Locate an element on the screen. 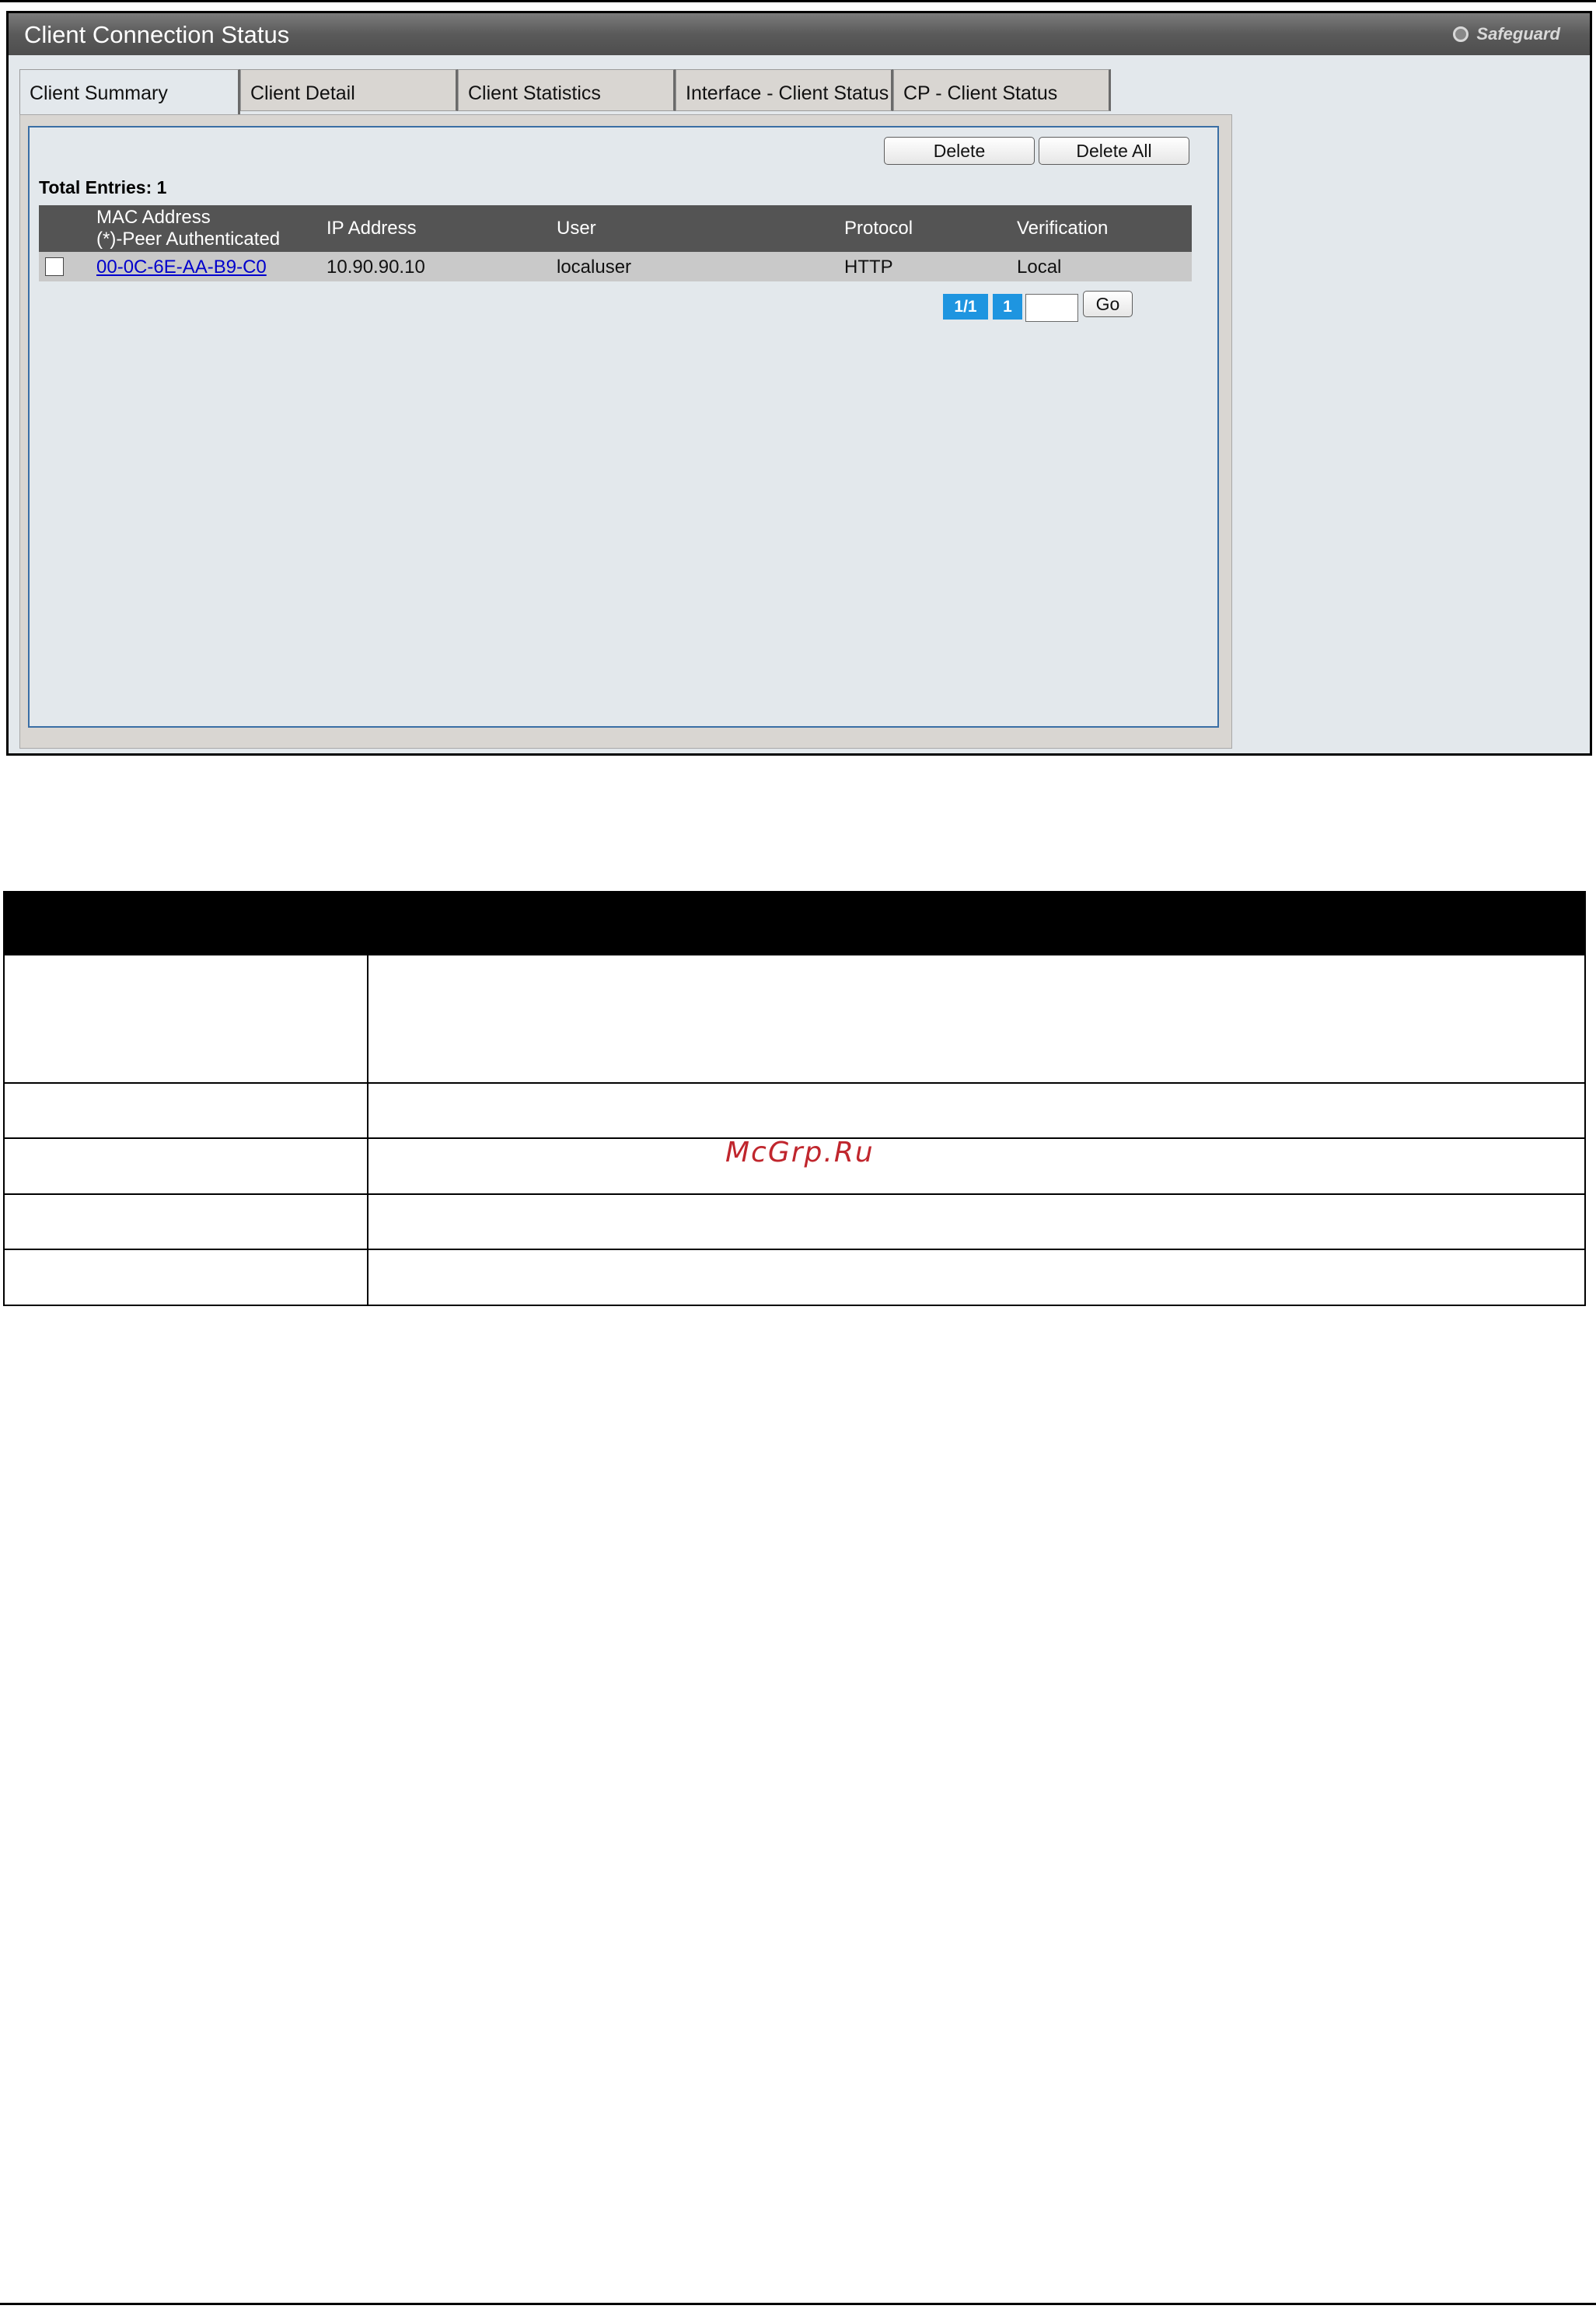  safeguard-label: Safeguard is located at coordinates (1518, 34).